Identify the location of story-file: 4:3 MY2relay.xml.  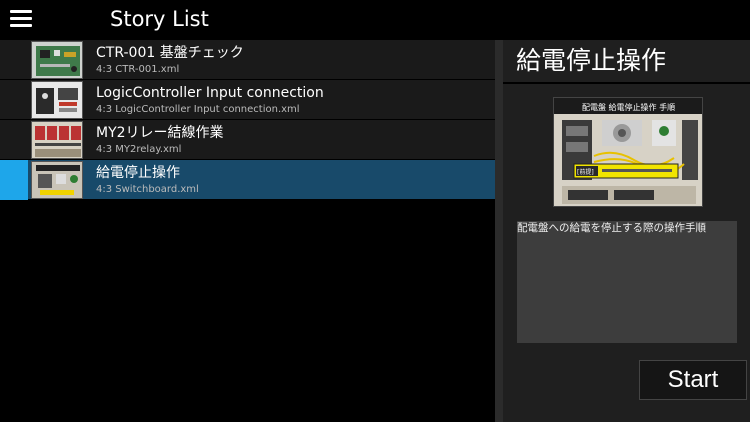
(139, 149).